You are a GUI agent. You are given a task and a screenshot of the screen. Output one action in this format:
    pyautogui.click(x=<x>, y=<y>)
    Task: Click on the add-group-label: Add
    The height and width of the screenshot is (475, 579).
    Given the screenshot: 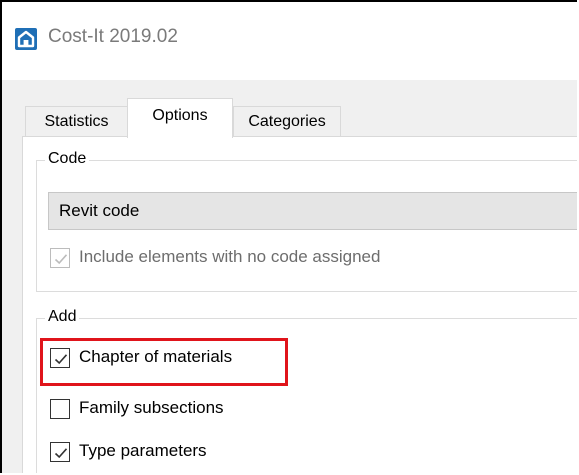 What is the action you would take?
    pyautogui.click(x=62, y=317)
    